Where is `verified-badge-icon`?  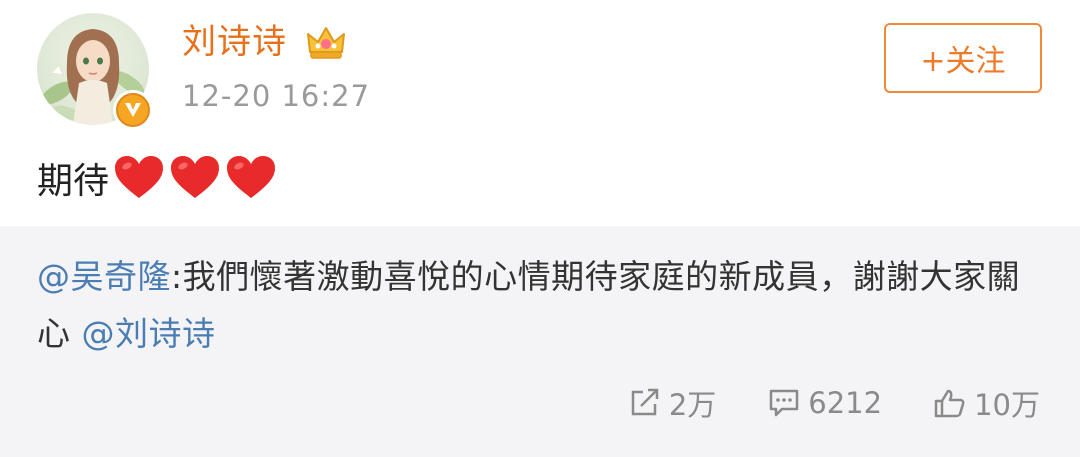
verified-badge-icon is located at coordinates (133, 110).